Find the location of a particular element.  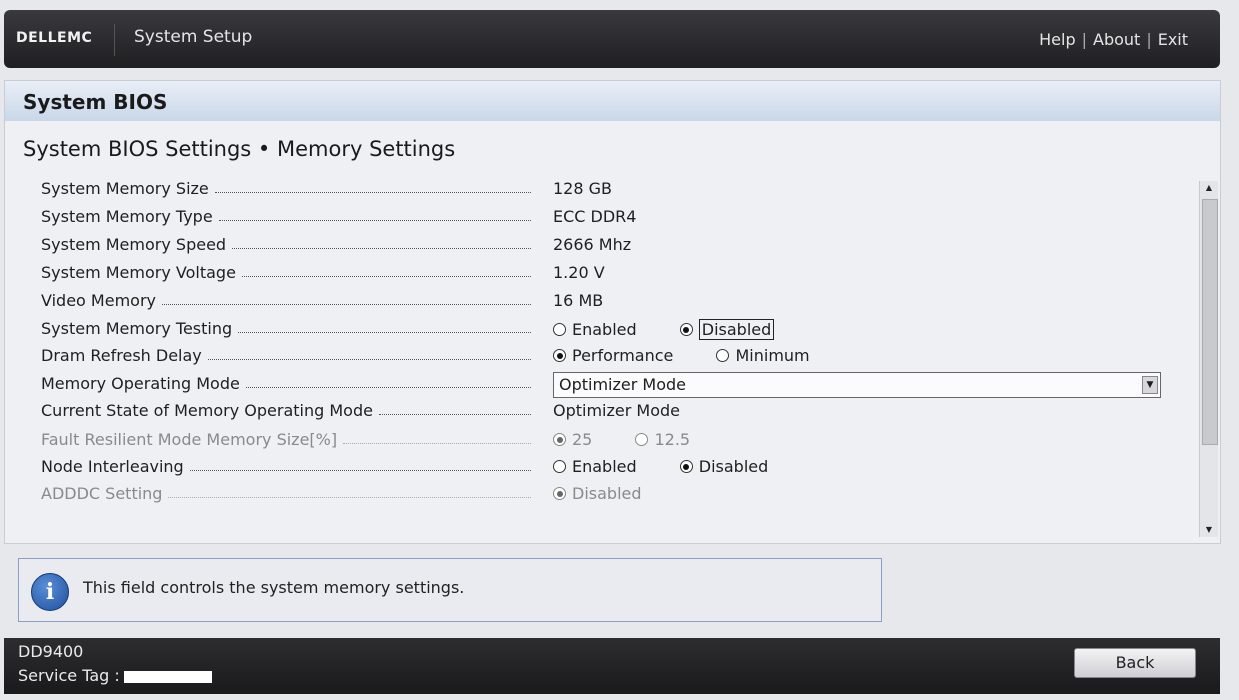

exit-link: Exit is located at coordinates (1173, 39).